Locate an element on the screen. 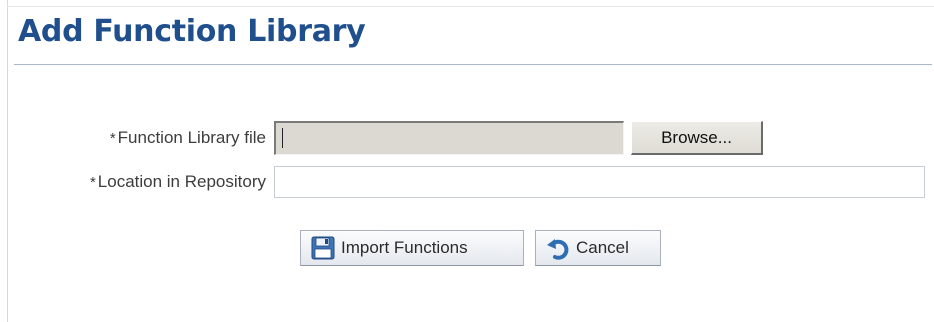 The height and width of the screenshot is (322, 934). function-library-file-label-text: Function Library file is located at coordinates (191, 137).